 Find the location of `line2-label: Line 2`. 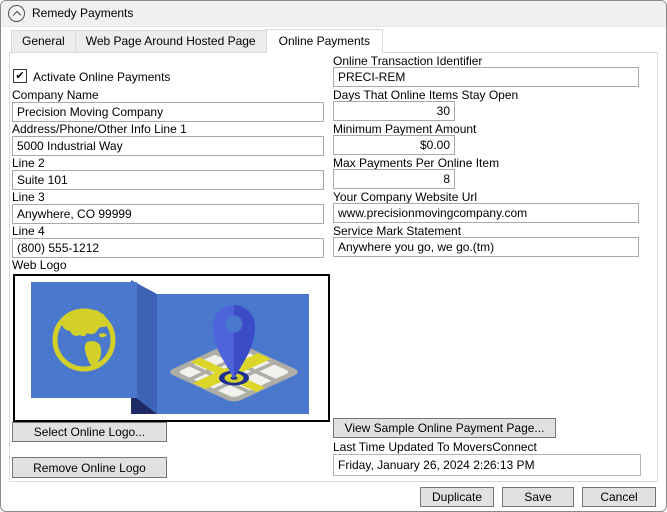

line2-label: Line 2 is located at coordinates (28, 163).